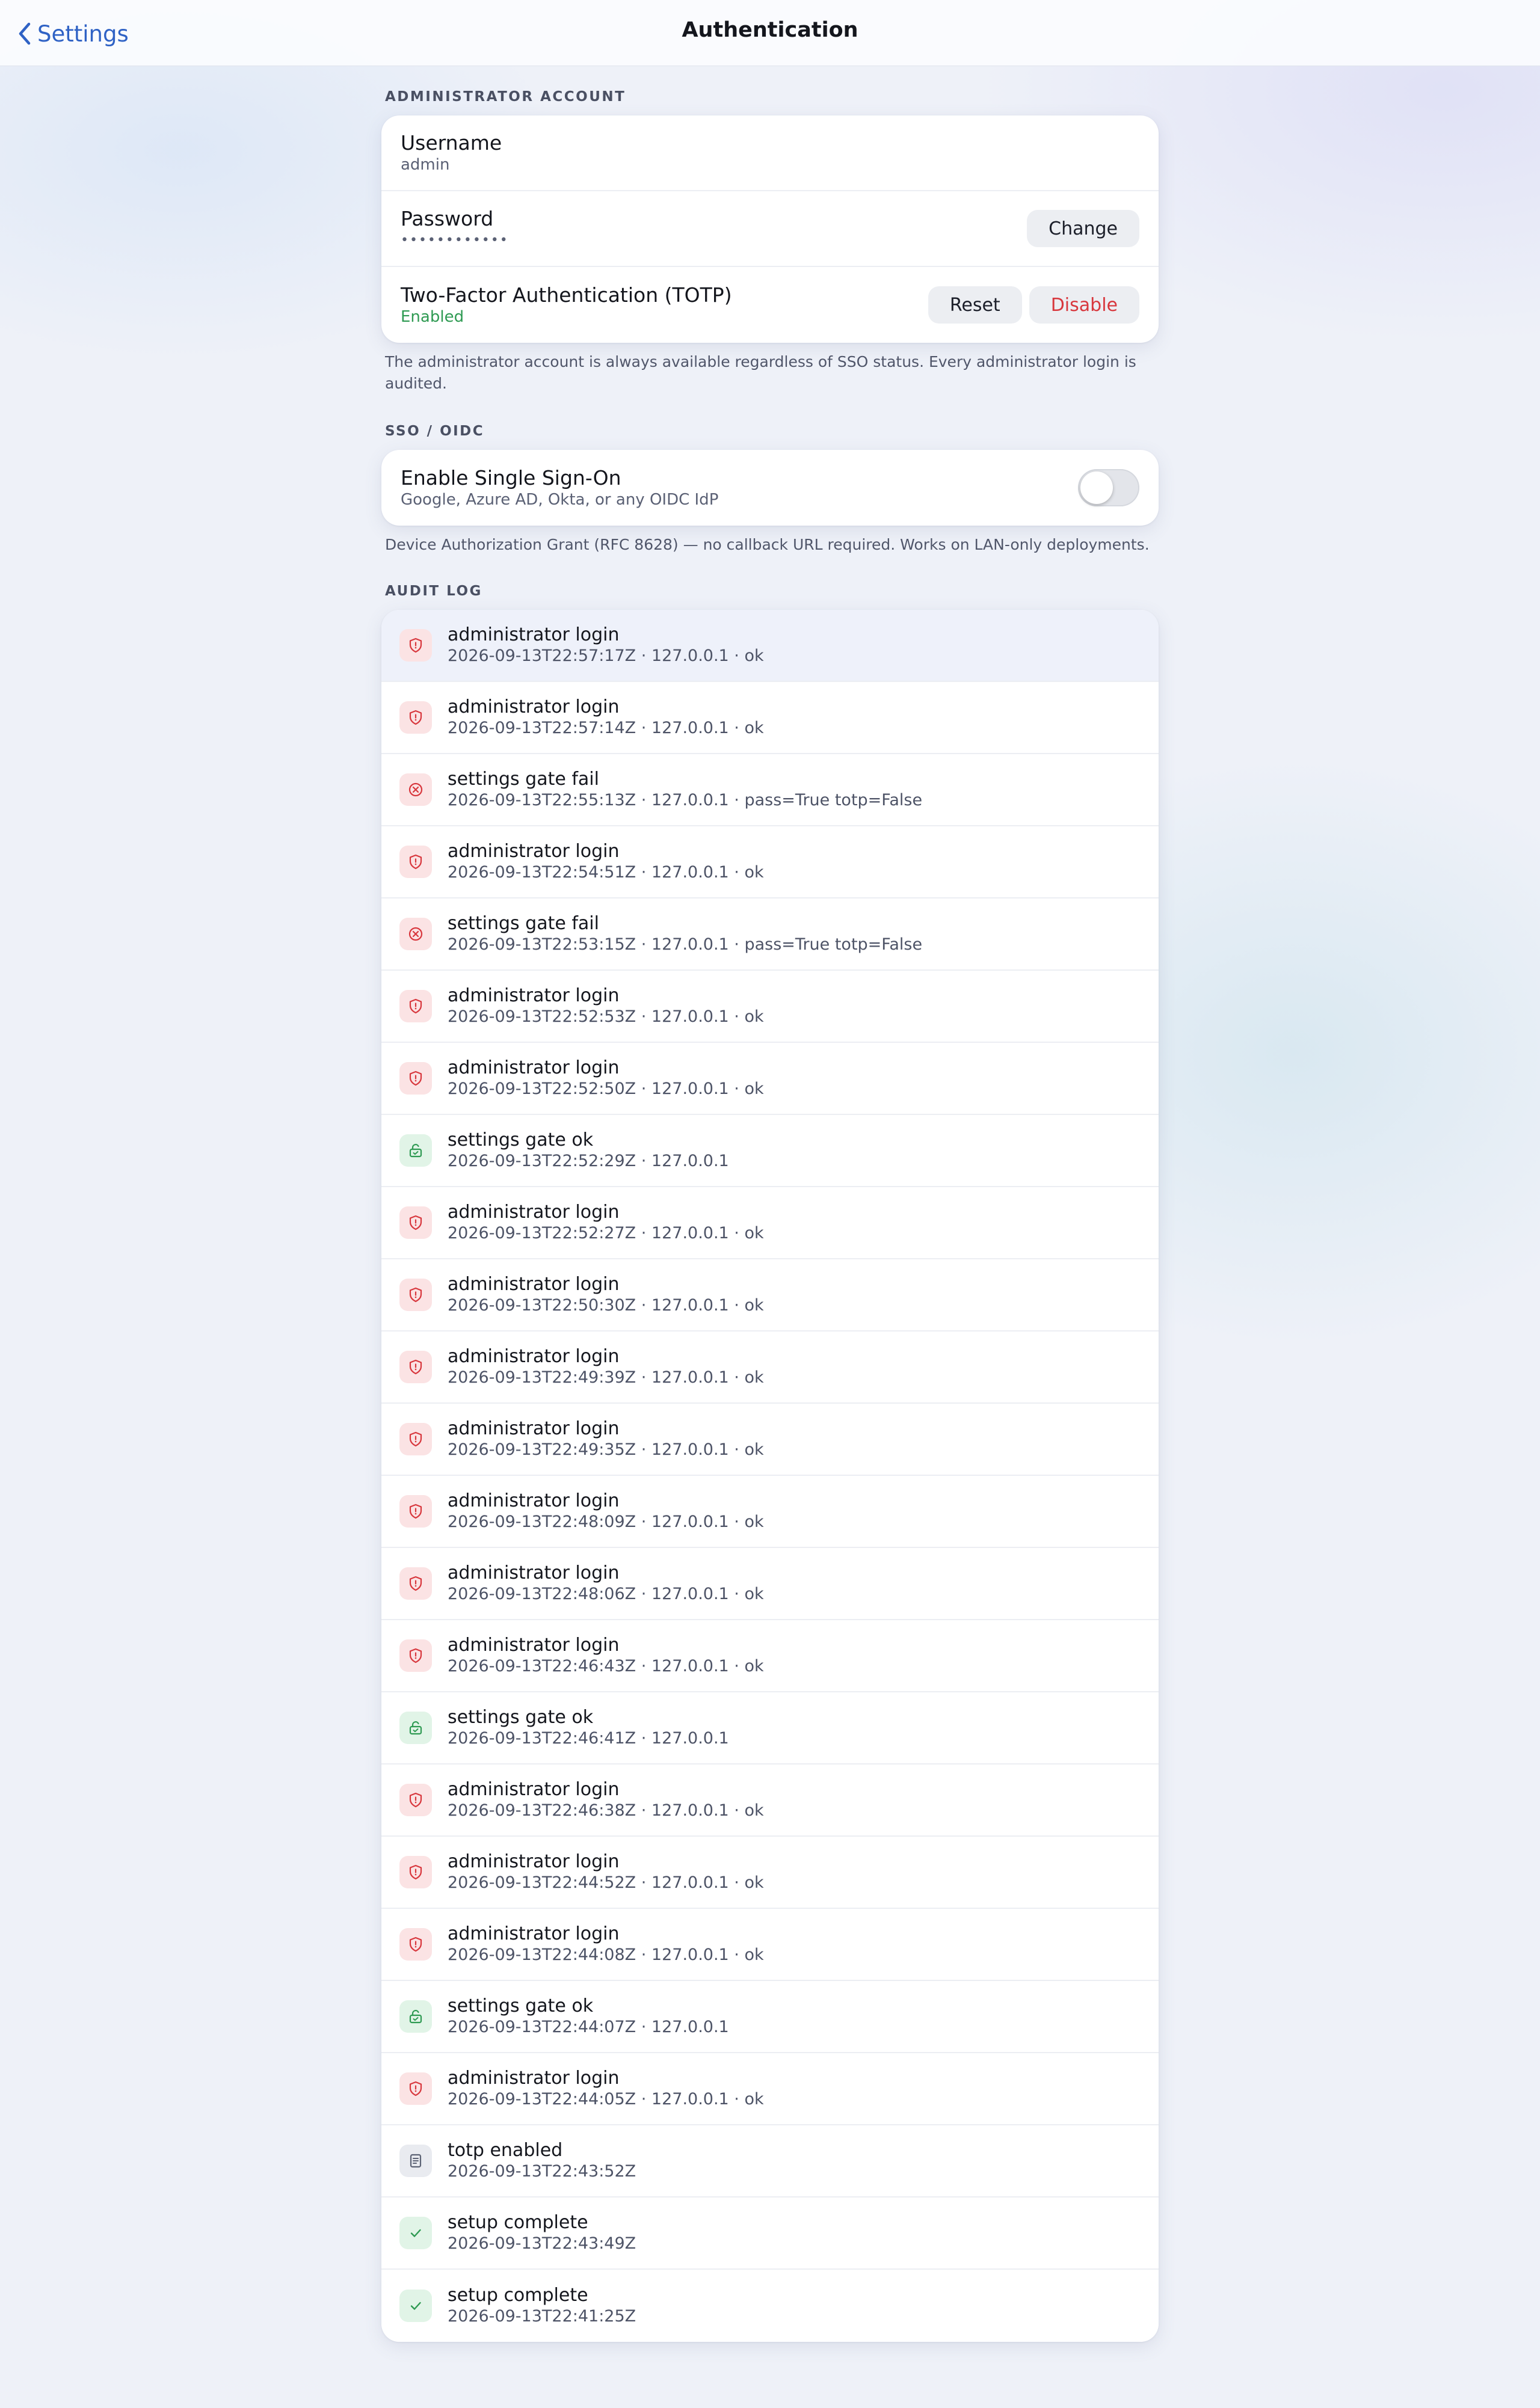 Image resolution: width=1540 pixels, height=2408 pixels. Describe the element at coordinates (1083, 228) in the screenshot. I see `change-password-button: Change` at that location.